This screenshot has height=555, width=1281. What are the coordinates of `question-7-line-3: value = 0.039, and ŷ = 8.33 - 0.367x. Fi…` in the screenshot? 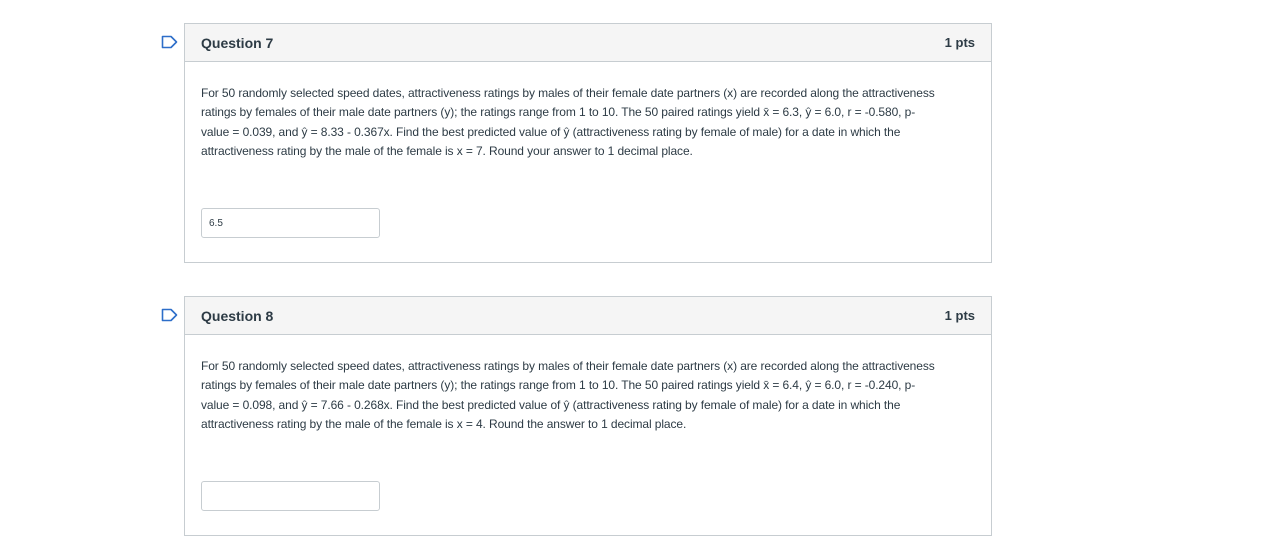 It's located at (551, 131).